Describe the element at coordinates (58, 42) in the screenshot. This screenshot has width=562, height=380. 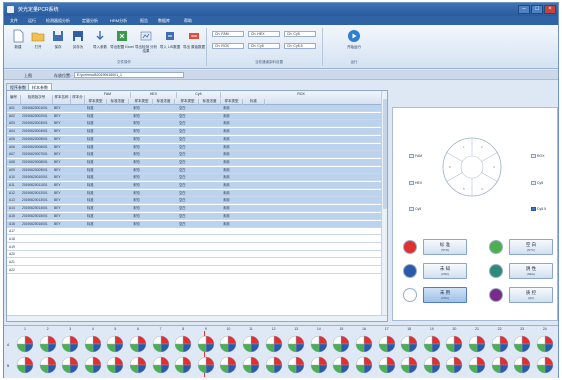
I see `save-button: 保存` at that location.